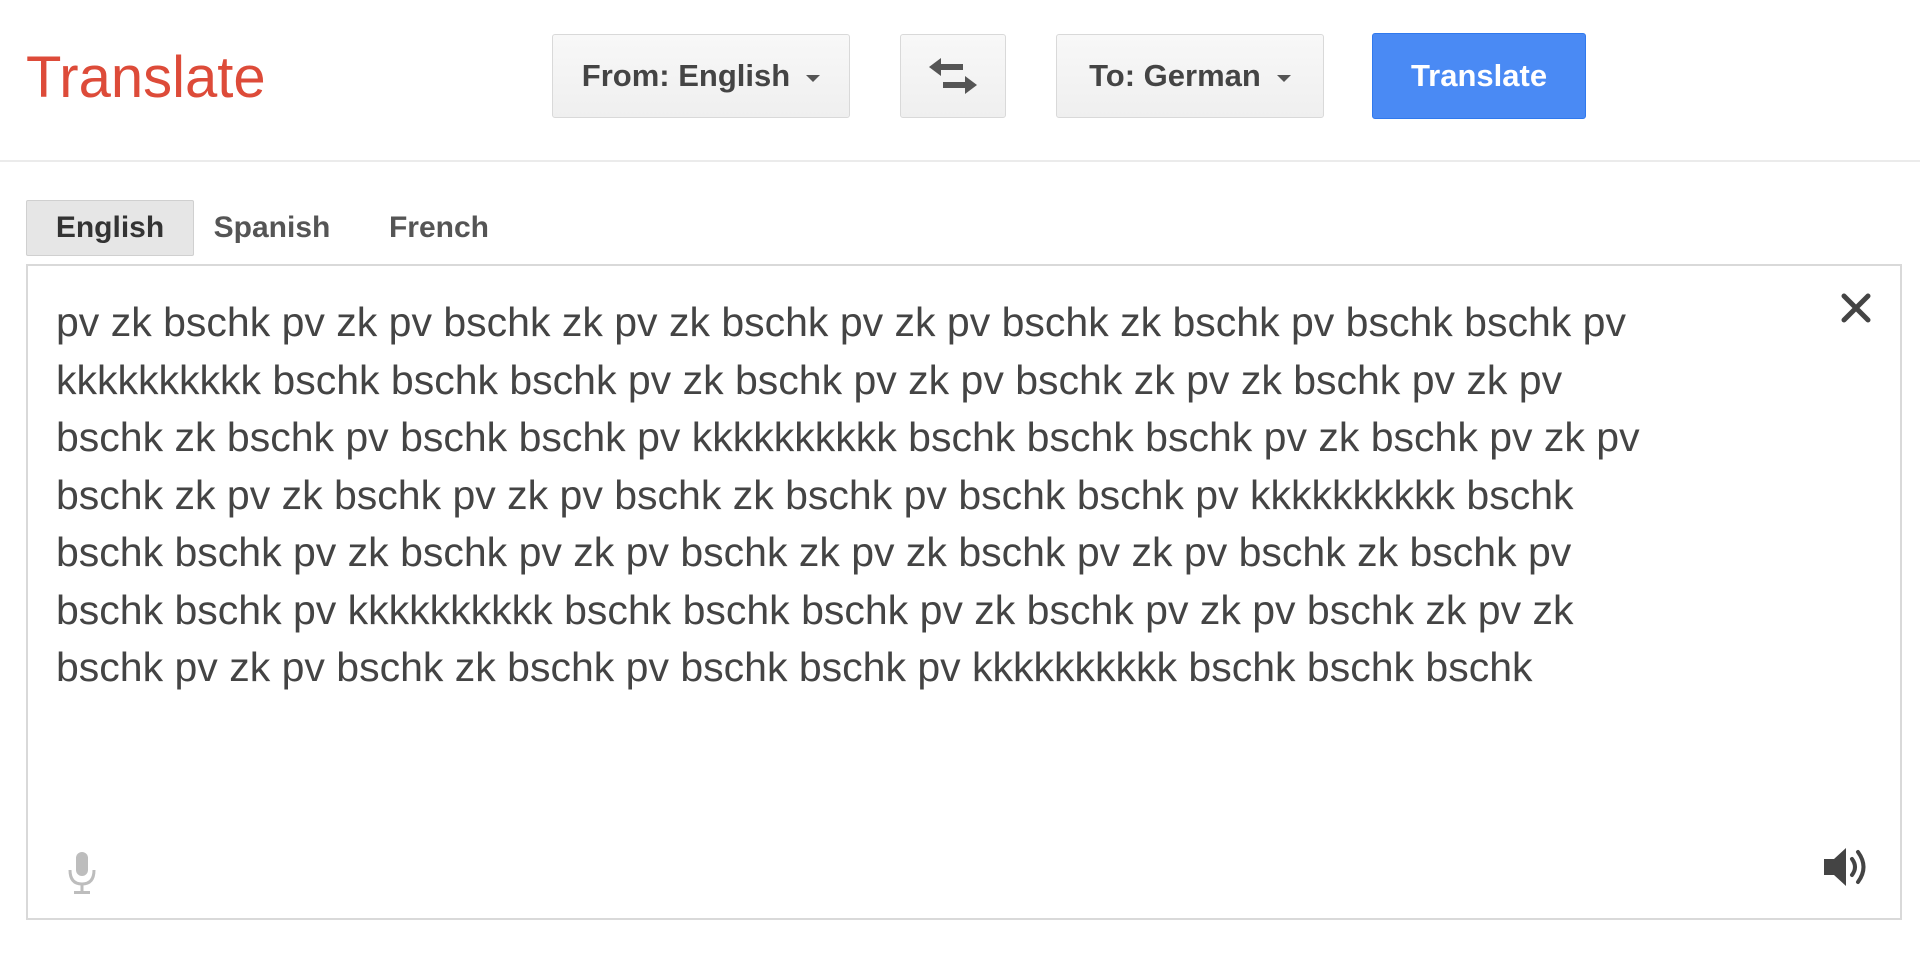 The width and height of the screenshot is (1920, 954). I want to click on app-logo-title: Translate, so click(146, 77).